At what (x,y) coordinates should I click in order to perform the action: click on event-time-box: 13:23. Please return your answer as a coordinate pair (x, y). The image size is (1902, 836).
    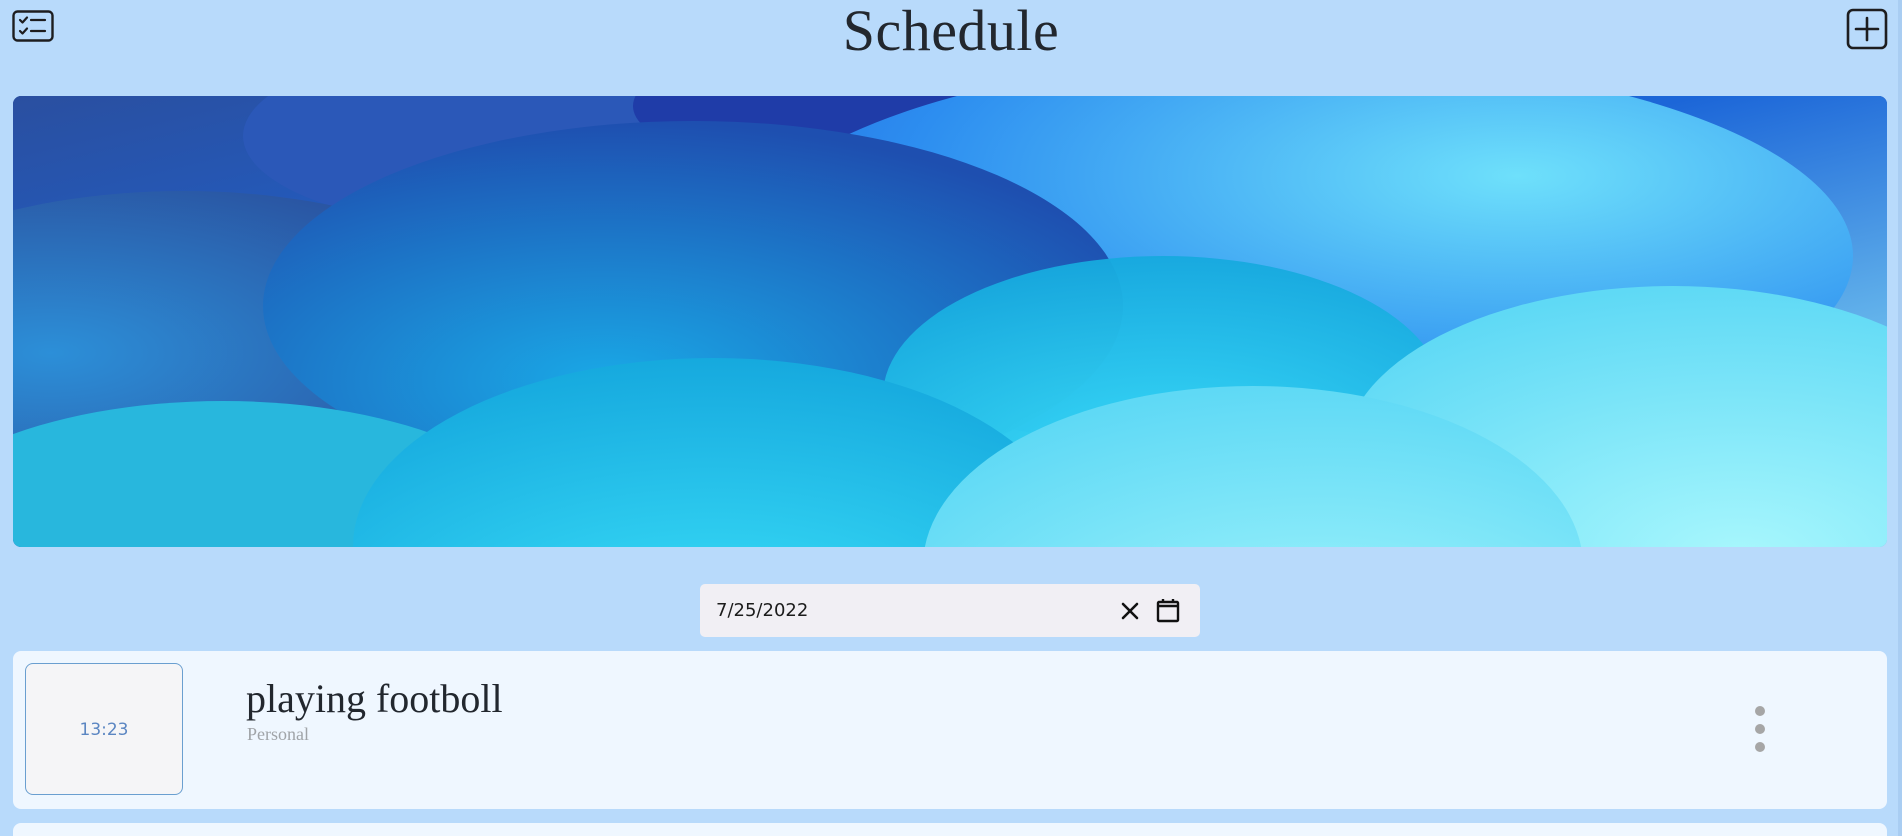
    Looking at the image, I should click on (104, 729).